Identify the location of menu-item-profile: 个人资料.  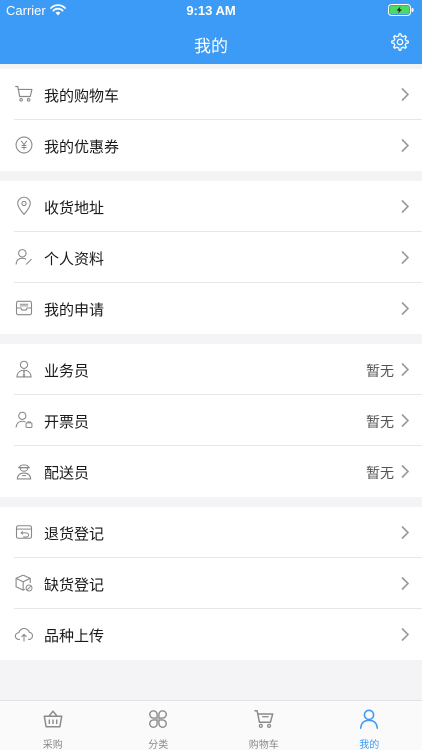
(211, 257).